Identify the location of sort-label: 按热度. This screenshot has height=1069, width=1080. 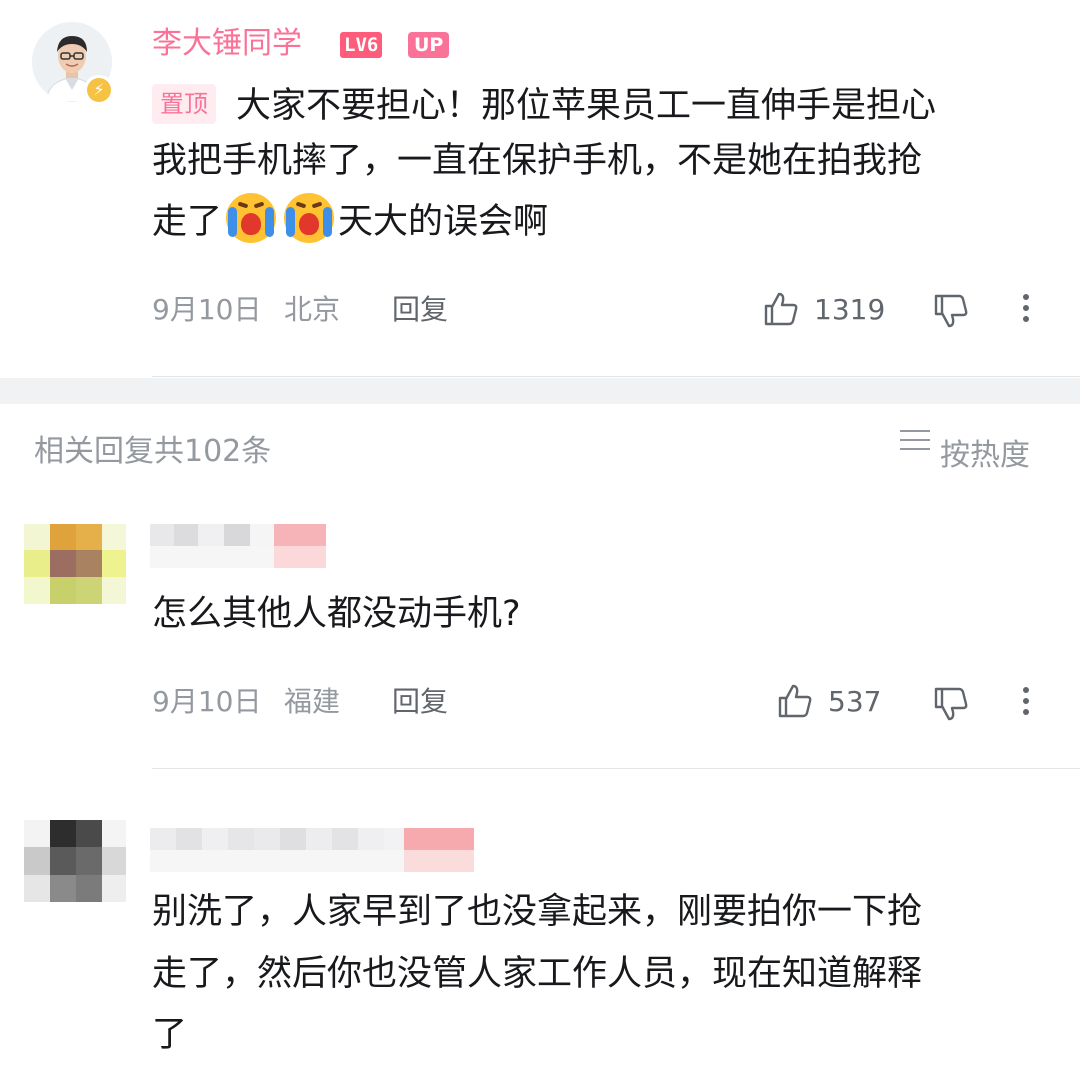
(985, 455).